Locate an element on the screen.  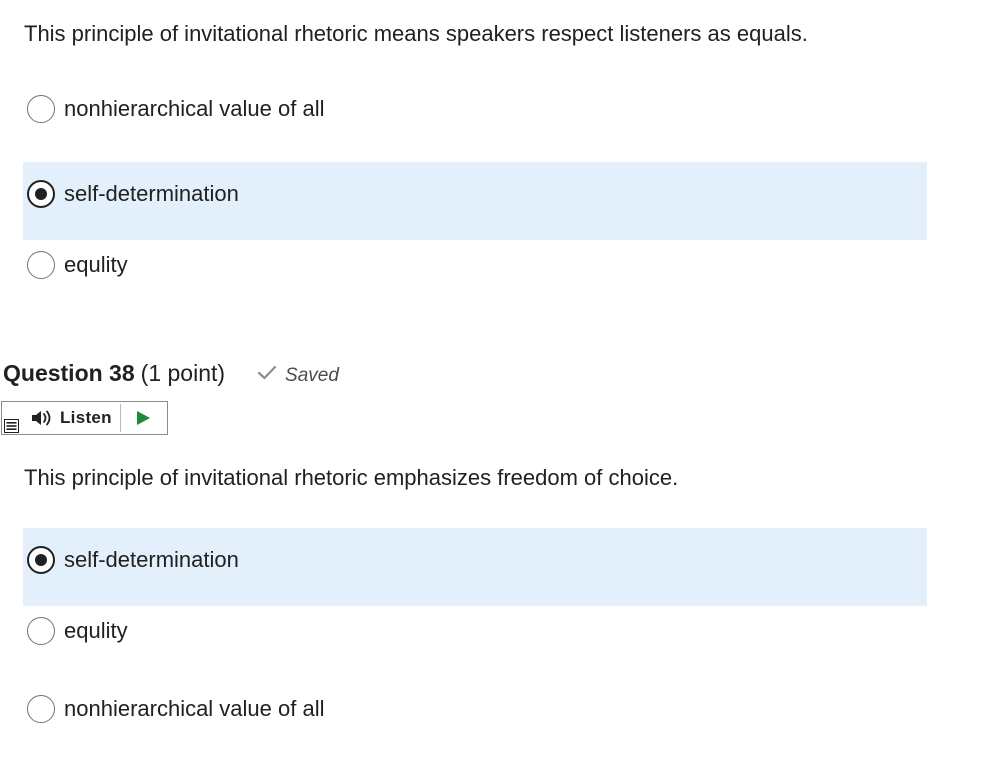
saved-label: Saved is located at coordinates (312, 375).